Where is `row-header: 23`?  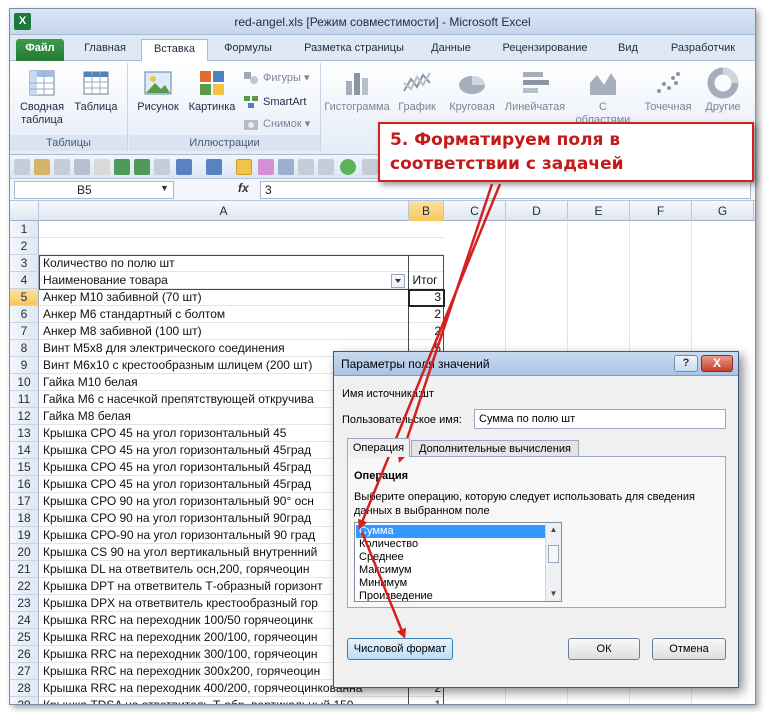
row-header: 23 is located at coordinates (24, 603).